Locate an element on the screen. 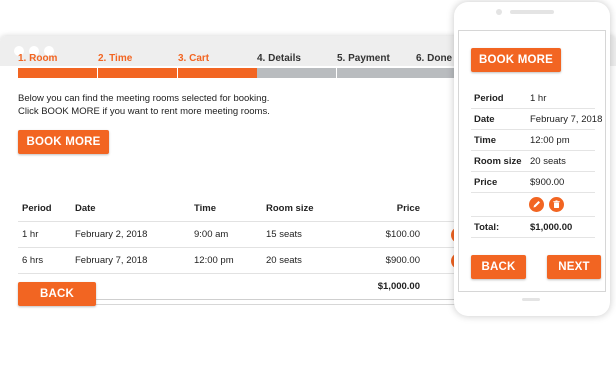 The width and height of the screenshot is (616, 365). cell-room-size: 20 seats is located at coordinates (284, 260).